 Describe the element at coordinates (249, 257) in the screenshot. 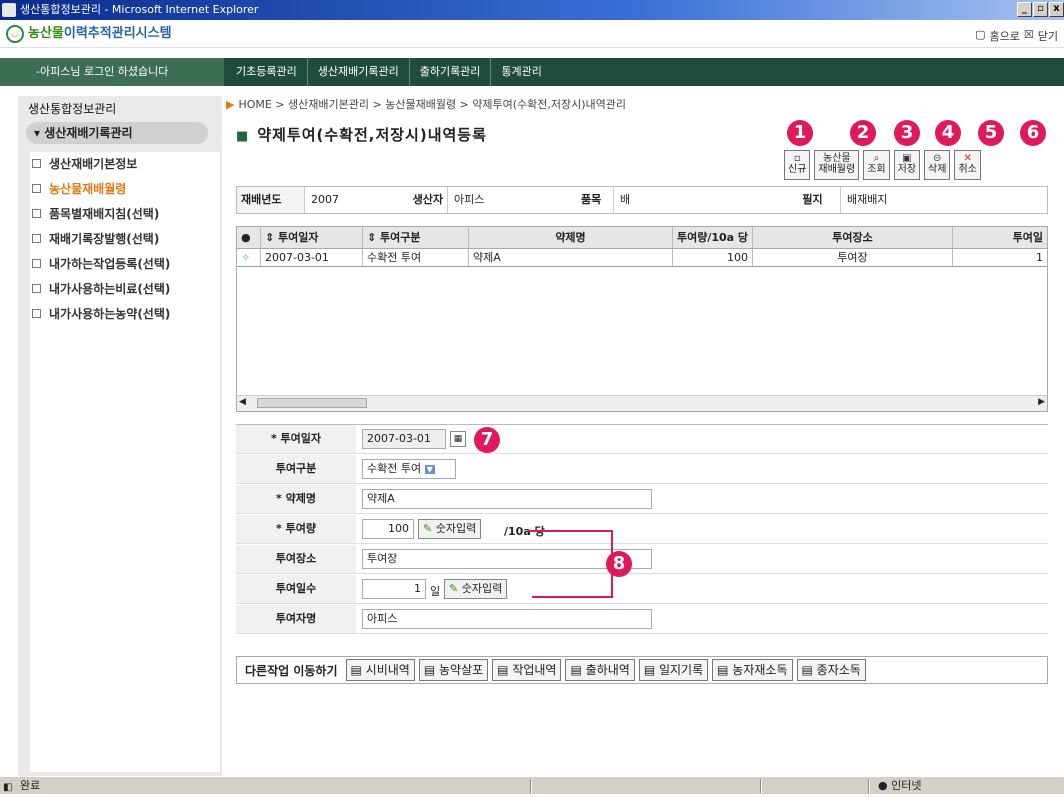

I see `row-pointer-icon: ✧` at that location.